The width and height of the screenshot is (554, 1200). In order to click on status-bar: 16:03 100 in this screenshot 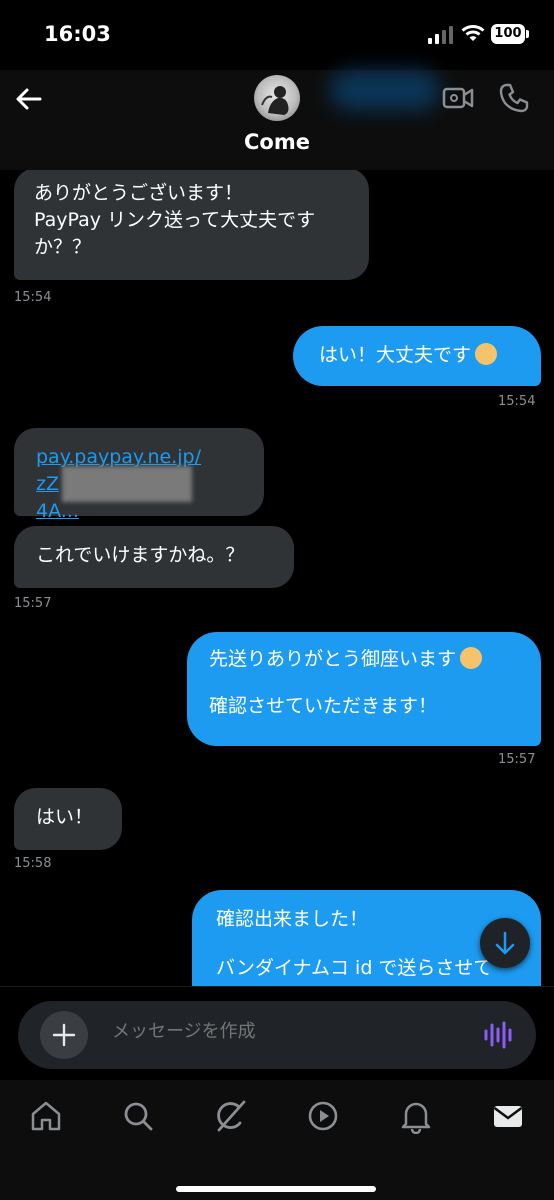, I will do `click(277, 35)`.